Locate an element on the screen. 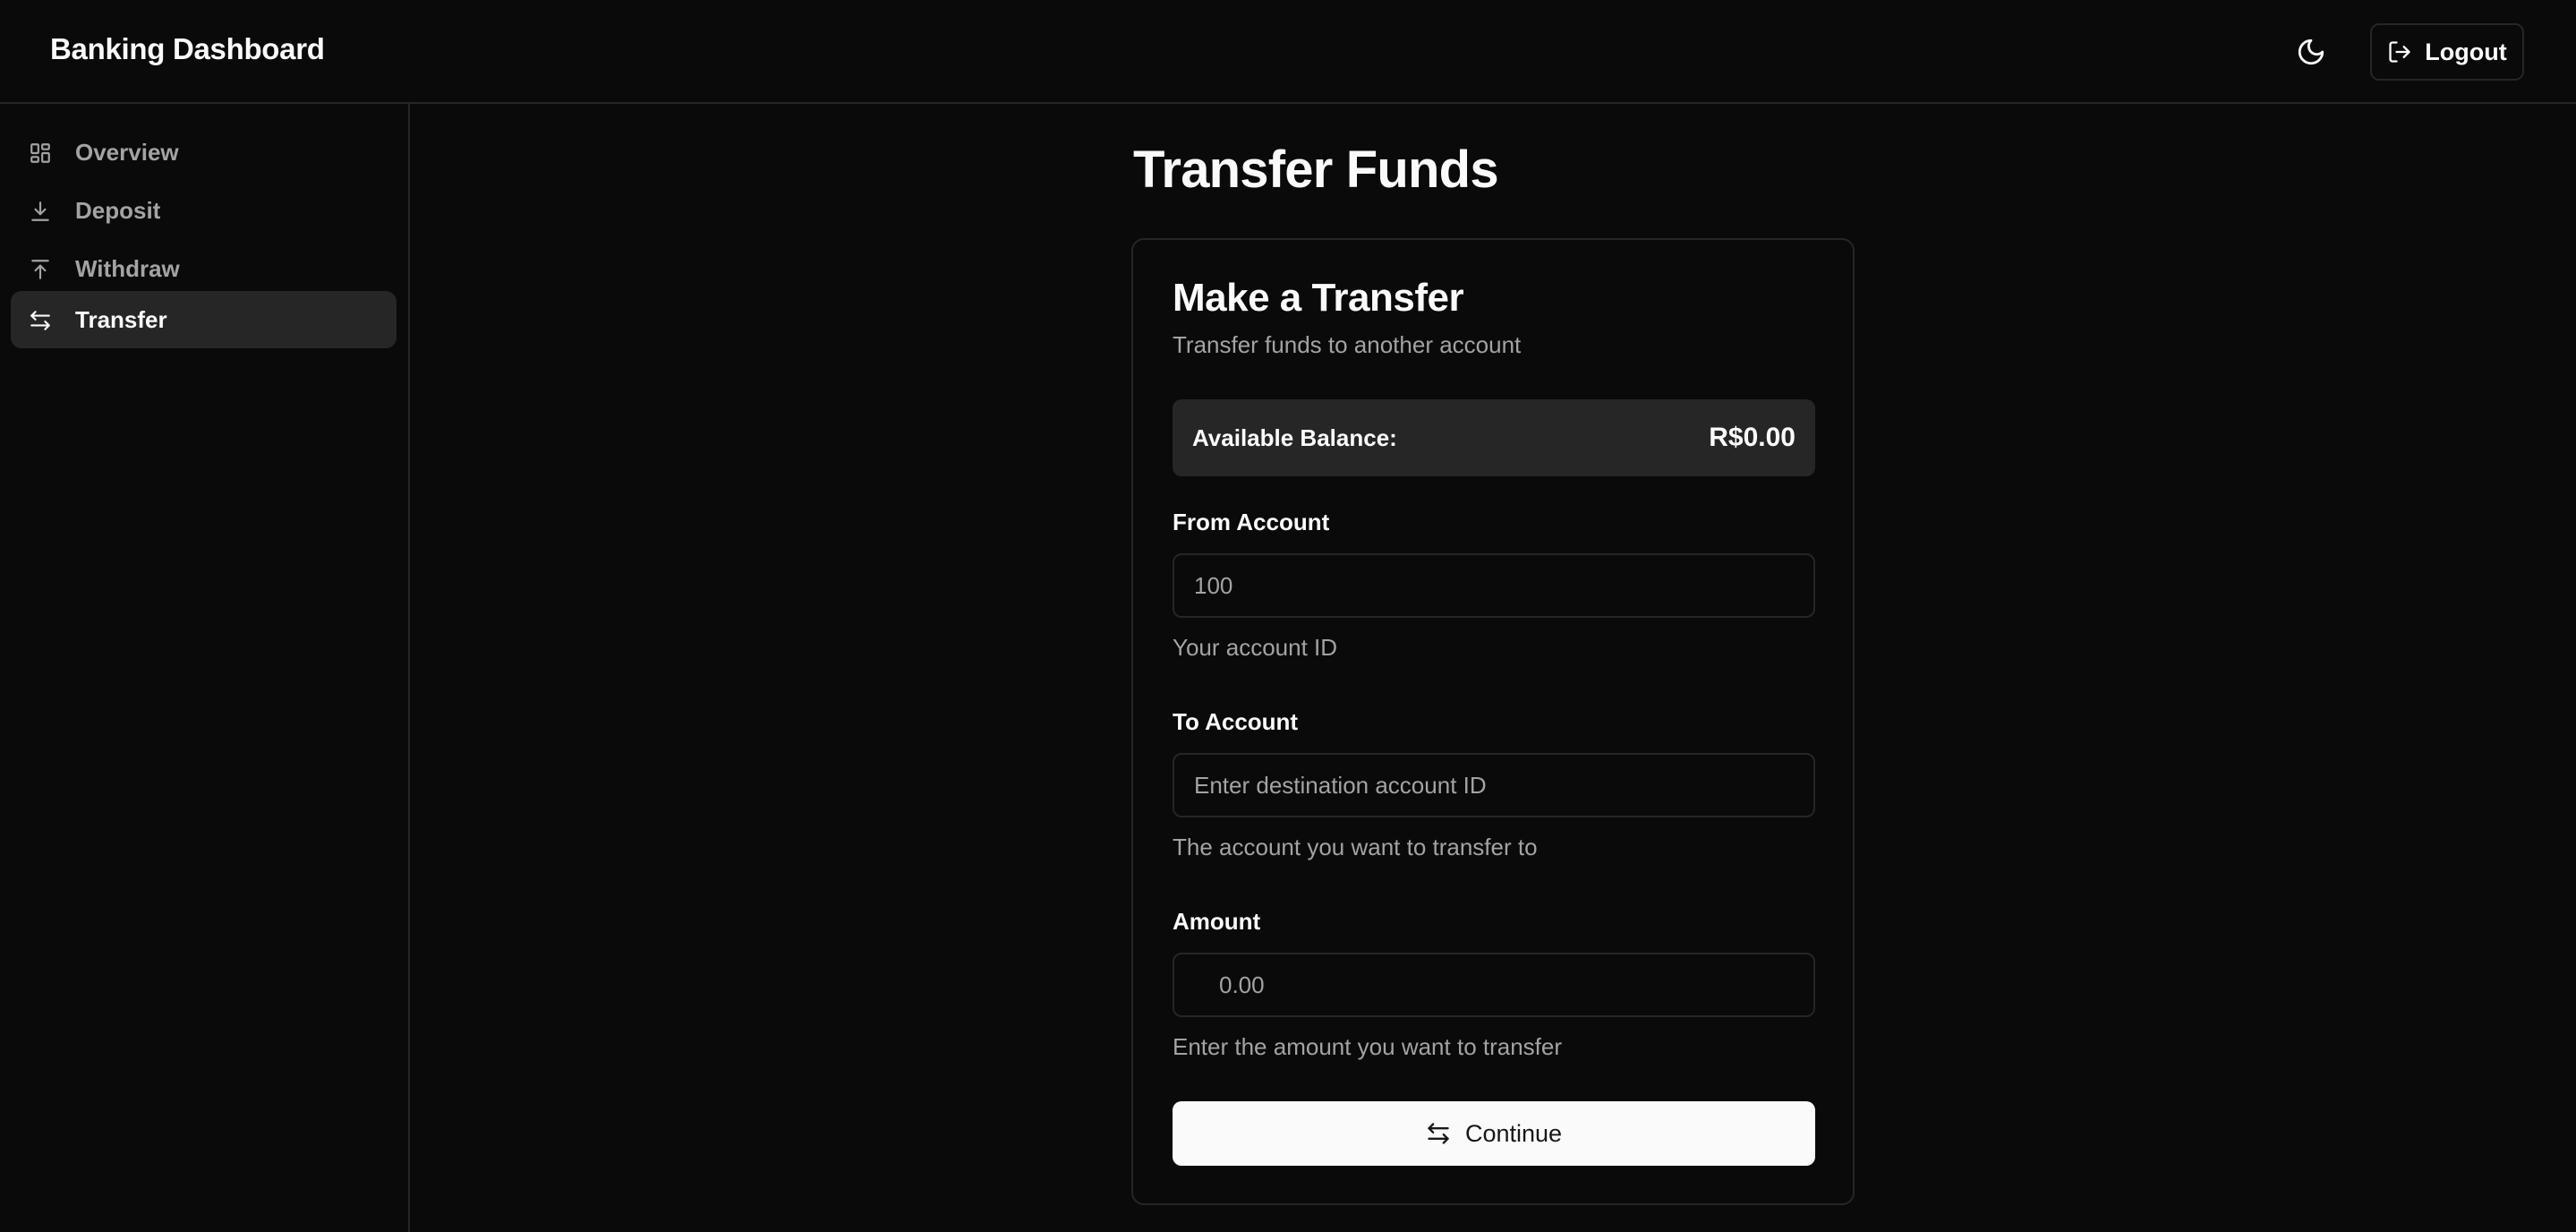 Image resolution: width=2576 pixels, height=1232 pixels. from-account-label: From Account is located at coordinates (1251, 522).